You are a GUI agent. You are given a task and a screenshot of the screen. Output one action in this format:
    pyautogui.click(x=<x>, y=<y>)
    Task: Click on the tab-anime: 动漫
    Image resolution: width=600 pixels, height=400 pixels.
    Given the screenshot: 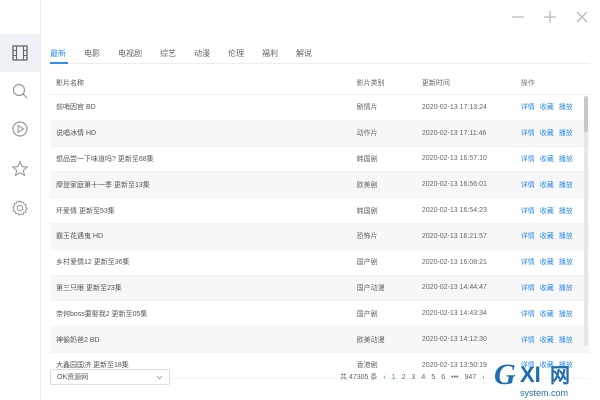 What is the action you would take?
    pyautogui.click(x=206, y=56)
    